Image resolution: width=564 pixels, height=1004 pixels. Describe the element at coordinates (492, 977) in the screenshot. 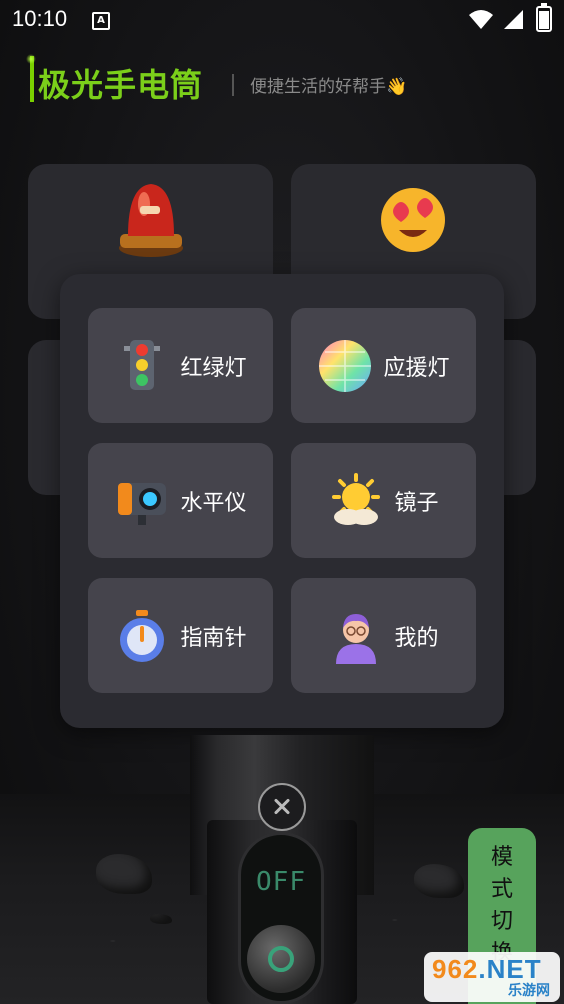

I see `watermark-logo: 962.NET 乐游网` at that location.